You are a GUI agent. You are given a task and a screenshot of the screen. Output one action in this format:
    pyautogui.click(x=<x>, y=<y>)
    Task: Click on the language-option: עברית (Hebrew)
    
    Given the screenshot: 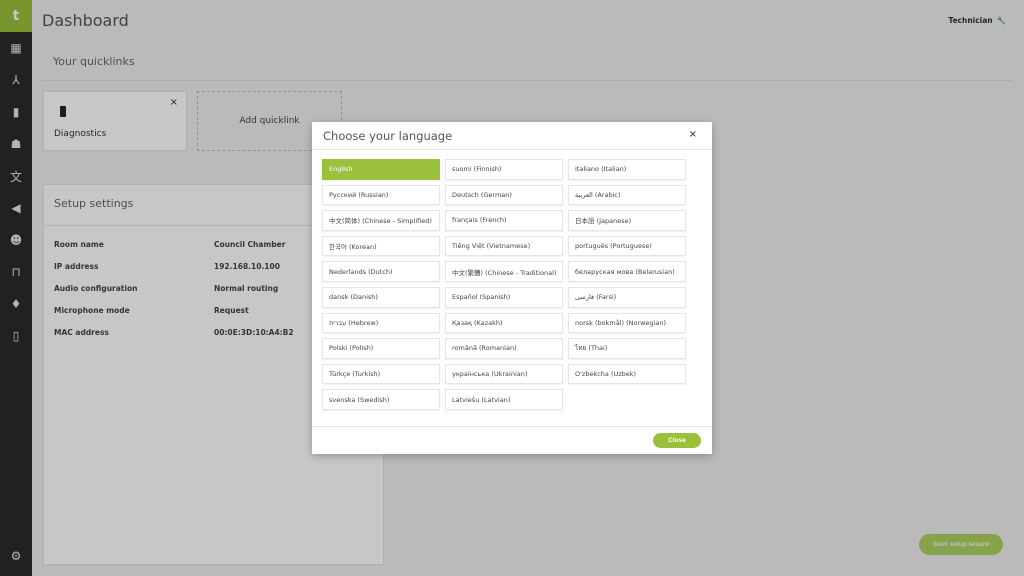 What is the action you would take?
    pyautogui.click(x=381, y=323)
    